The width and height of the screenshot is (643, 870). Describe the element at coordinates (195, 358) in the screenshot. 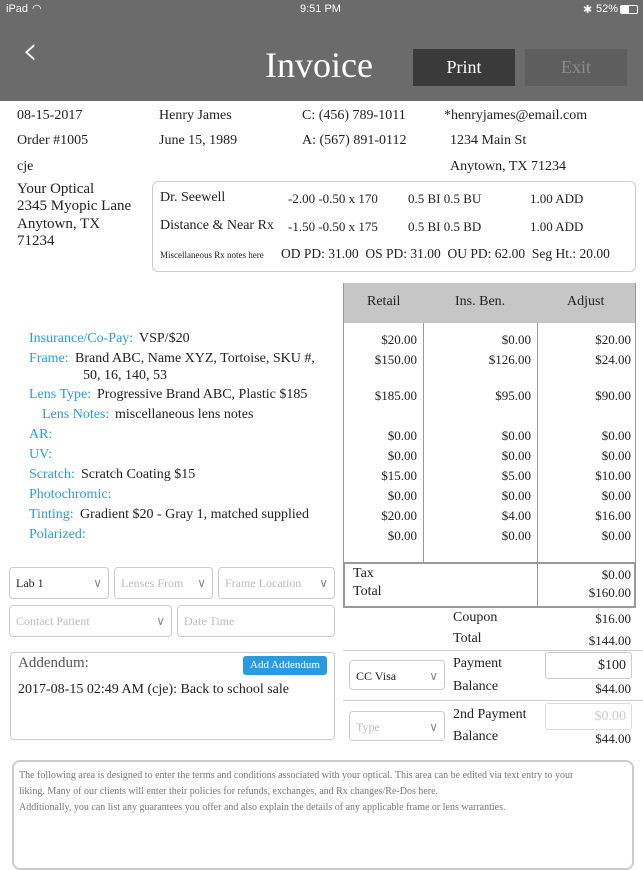

I see `row-value: Brand ABC, Name XYZ, Tortoise, SKU #,` at that location.